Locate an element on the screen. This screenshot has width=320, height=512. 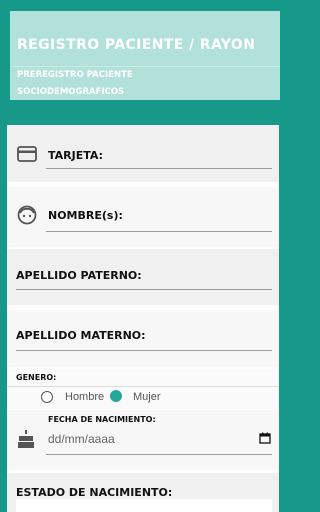
credit-card-icon is located at coordinates (27, 154).